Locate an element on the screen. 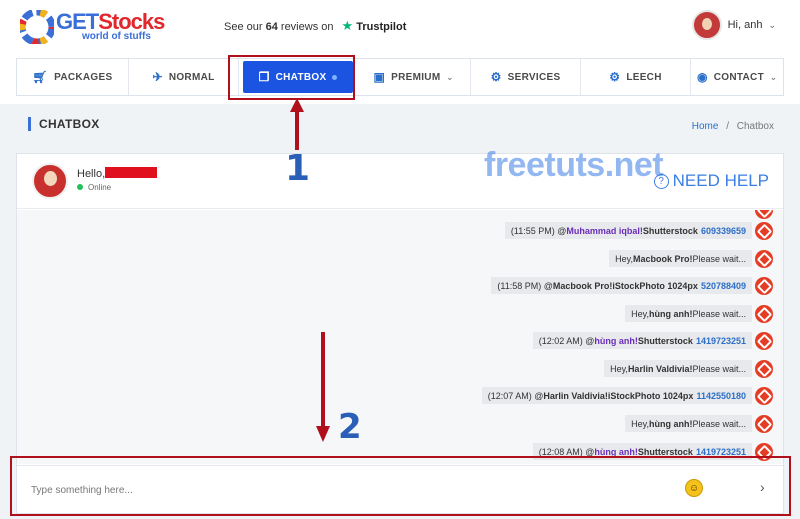 The image size is (800, 519). brand-logo-icon is located at coordinates (37, 27).